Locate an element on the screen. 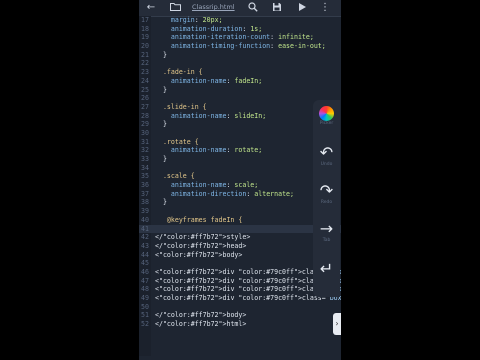 This screenshot has height=360, width=480. code-line: 28 animation-name: slideIn; is located at coordinates (240, 116).